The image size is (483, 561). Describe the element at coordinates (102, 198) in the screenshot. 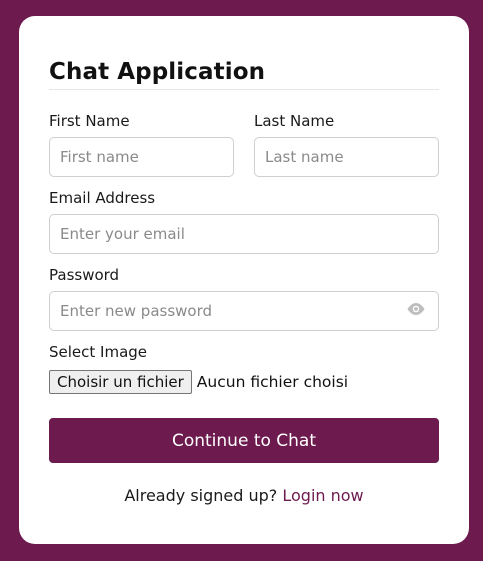

I see `email-label: Email Address` at that location.